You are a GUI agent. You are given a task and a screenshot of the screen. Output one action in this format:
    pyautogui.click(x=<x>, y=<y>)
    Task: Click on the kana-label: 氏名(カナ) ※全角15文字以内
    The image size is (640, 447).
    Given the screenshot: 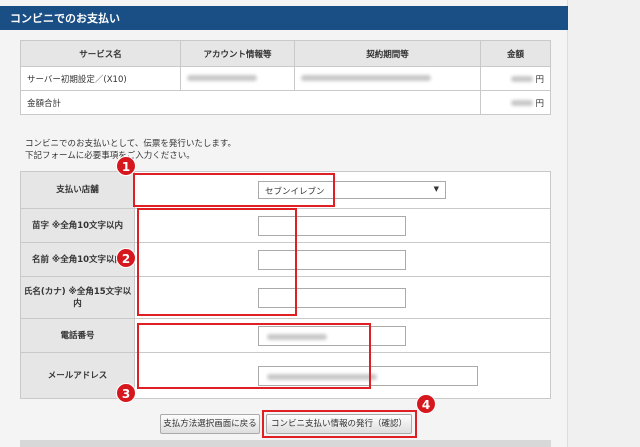 What is the action you would take?
    pyautogui.click(x=77, y=297)
    